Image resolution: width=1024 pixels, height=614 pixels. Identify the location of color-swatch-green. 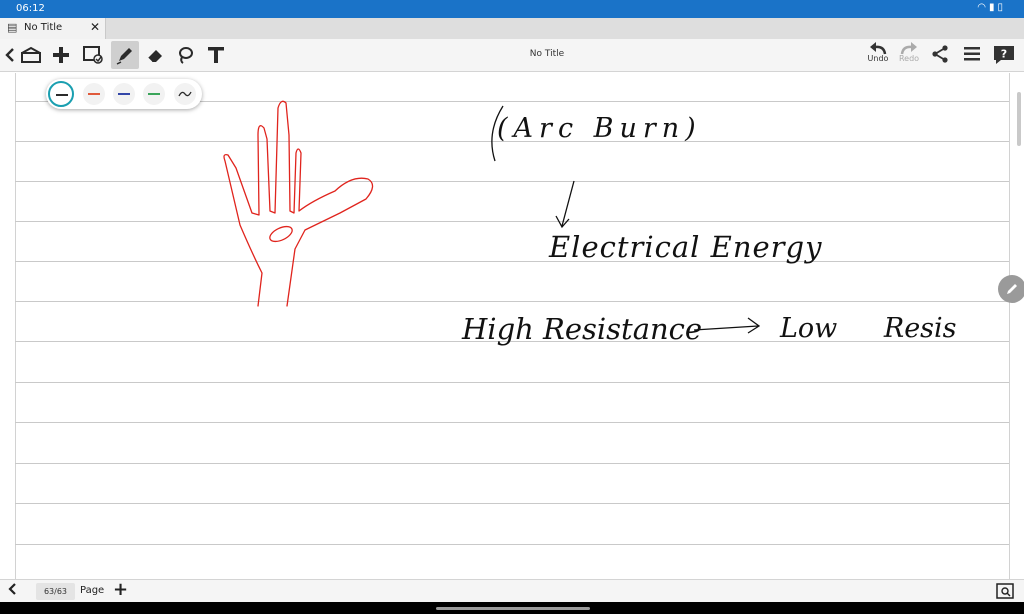
(154, 94).